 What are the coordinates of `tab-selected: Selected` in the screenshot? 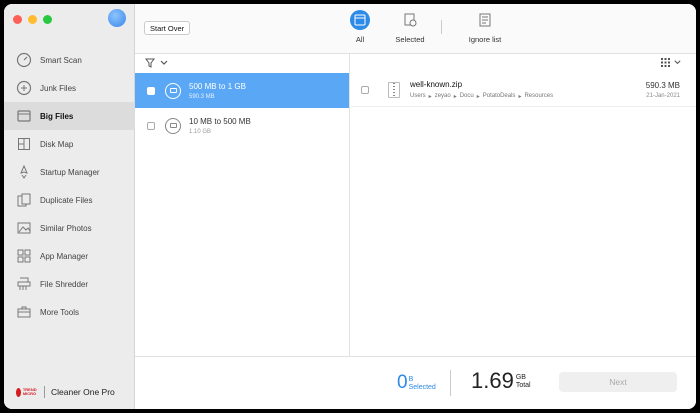 It's located at (410, 27).